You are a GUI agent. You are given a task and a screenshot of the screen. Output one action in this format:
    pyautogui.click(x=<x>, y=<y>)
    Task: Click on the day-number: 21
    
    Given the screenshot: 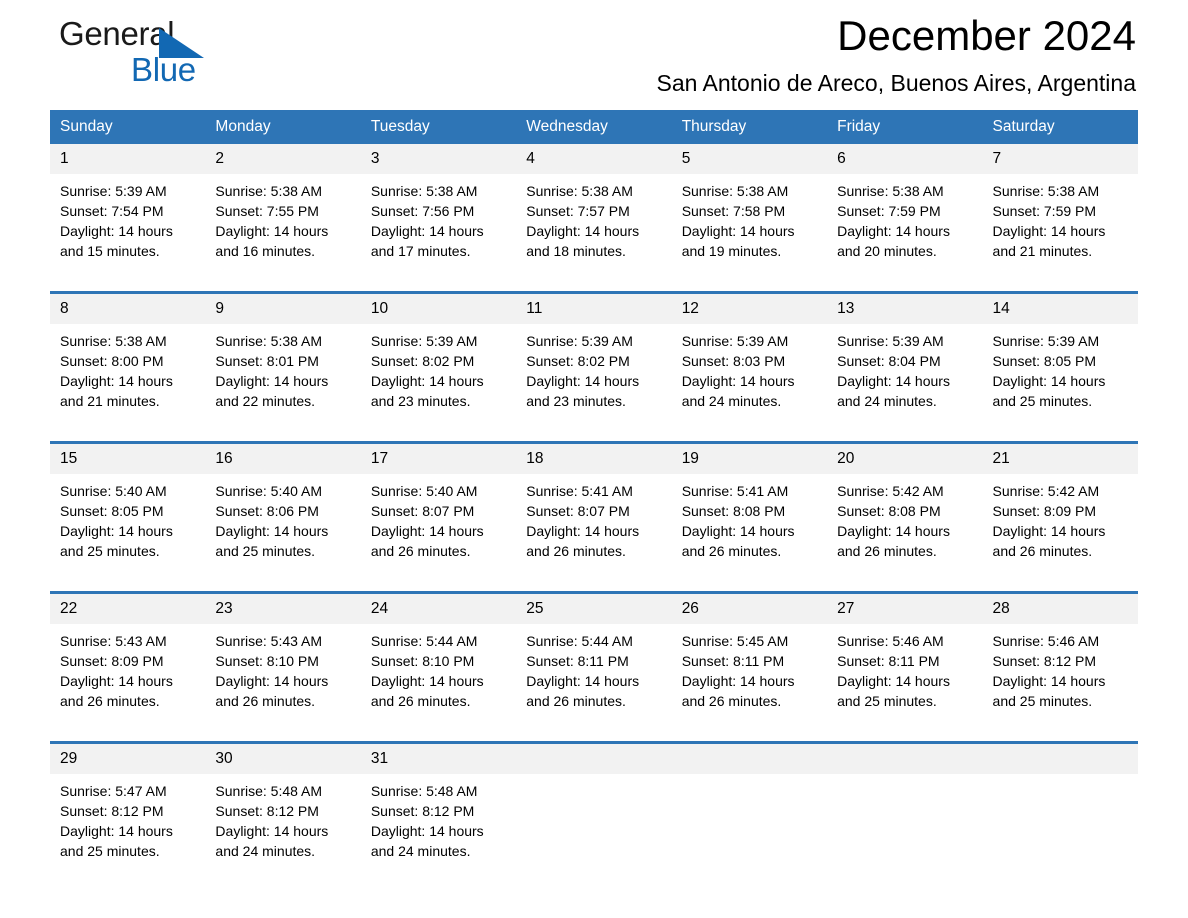 What is the action you would take?
    pyautogui.click(x=1060, y=459)
    